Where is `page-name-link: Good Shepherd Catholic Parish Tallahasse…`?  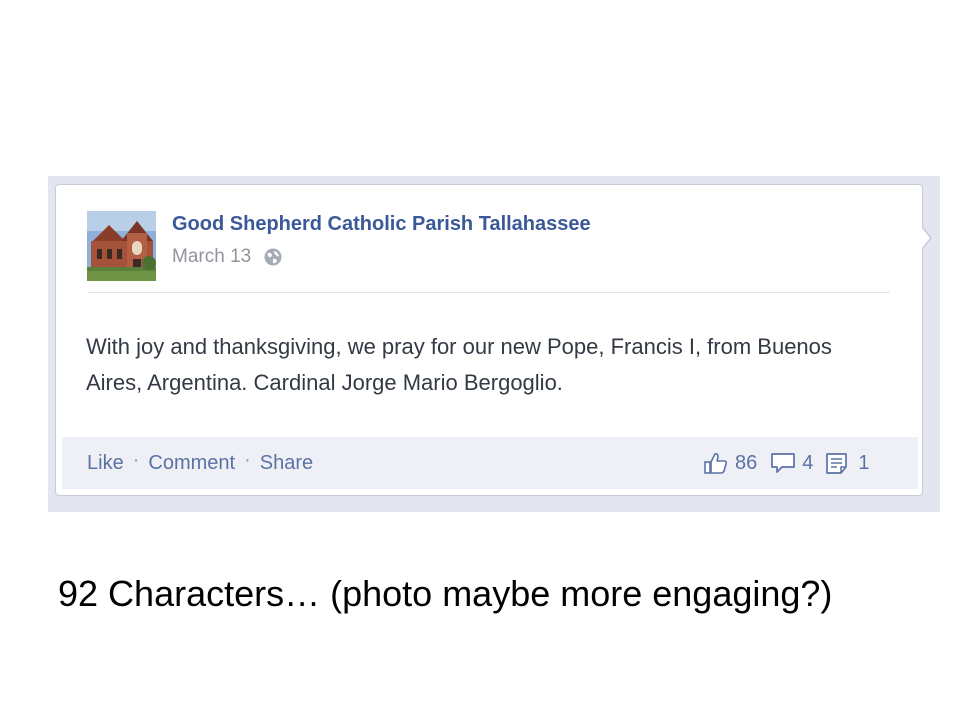
page-name-link: Good Shepherd Catholic Parish Tallahasse… is located at coordinates (381, 224).